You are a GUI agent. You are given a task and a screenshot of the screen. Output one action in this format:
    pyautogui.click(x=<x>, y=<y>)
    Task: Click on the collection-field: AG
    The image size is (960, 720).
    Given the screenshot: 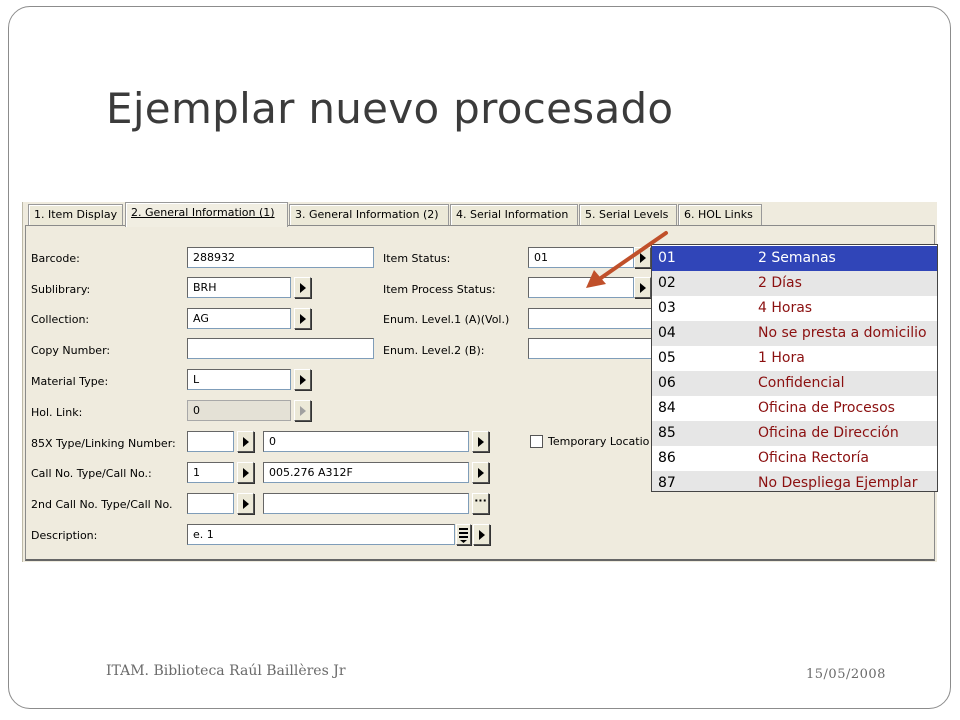 What is the action you would take?
    pyautogui.click(x=239, y=318)
    